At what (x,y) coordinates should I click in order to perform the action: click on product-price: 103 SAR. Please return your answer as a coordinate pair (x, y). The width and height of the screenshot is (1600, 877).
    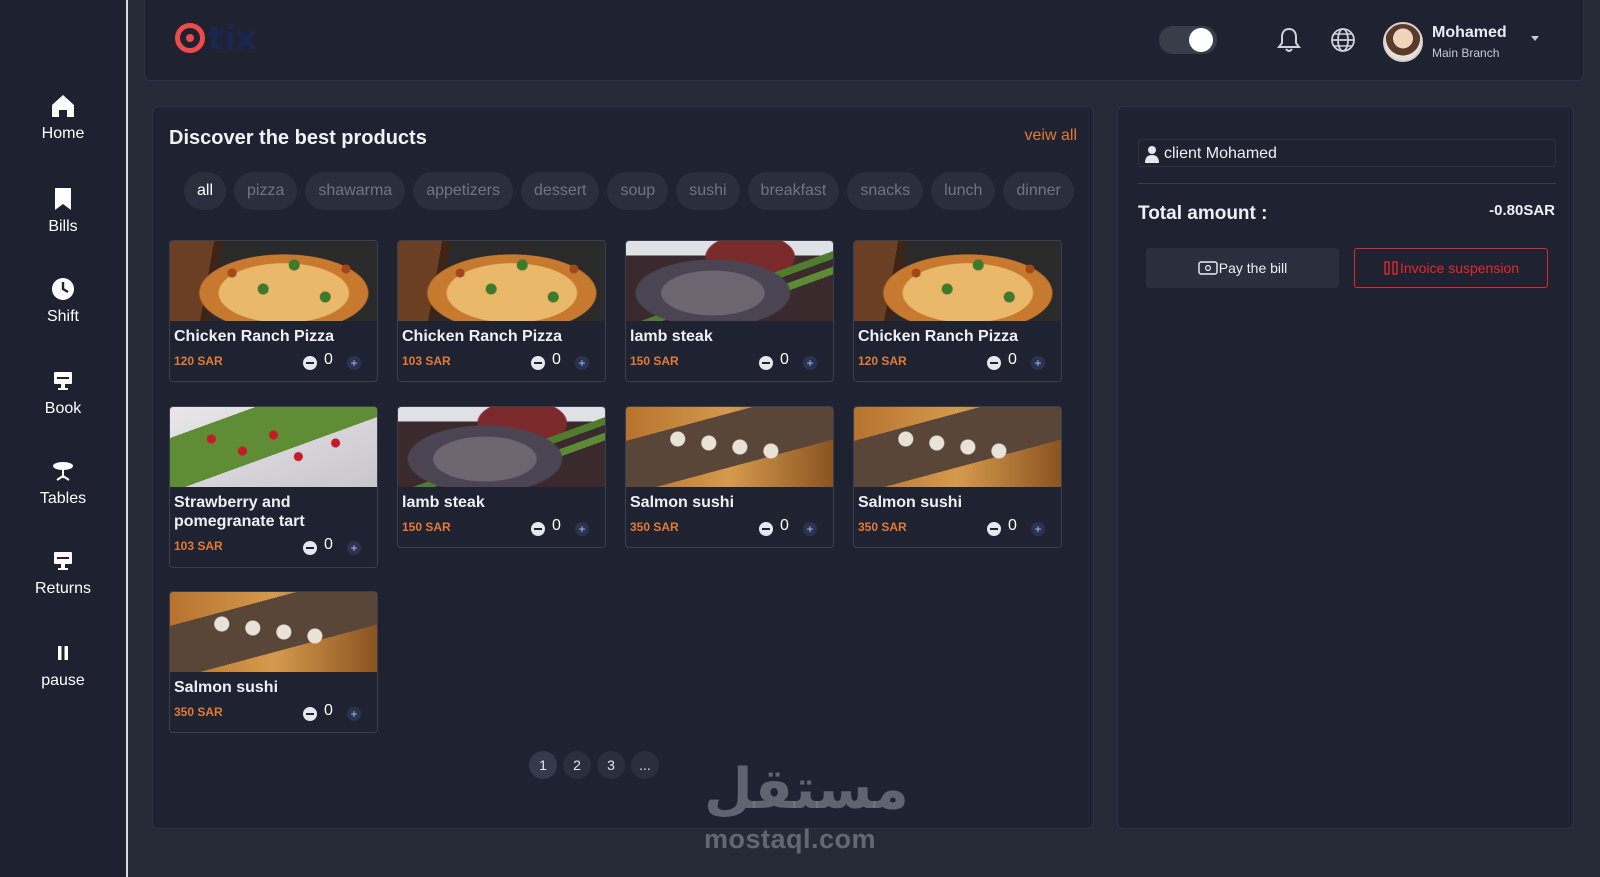
    Looking at the image, I should click on (426, 361).